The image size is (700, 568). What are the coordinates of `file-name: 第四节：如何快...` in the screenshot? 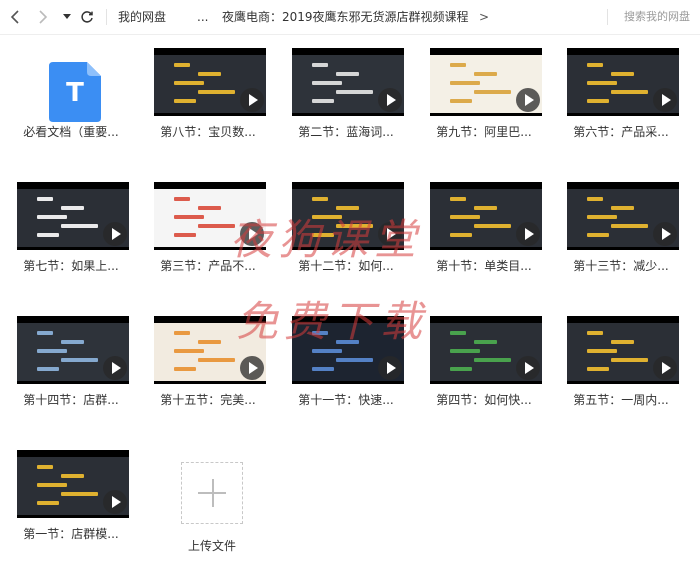 It's located at (484, 400).